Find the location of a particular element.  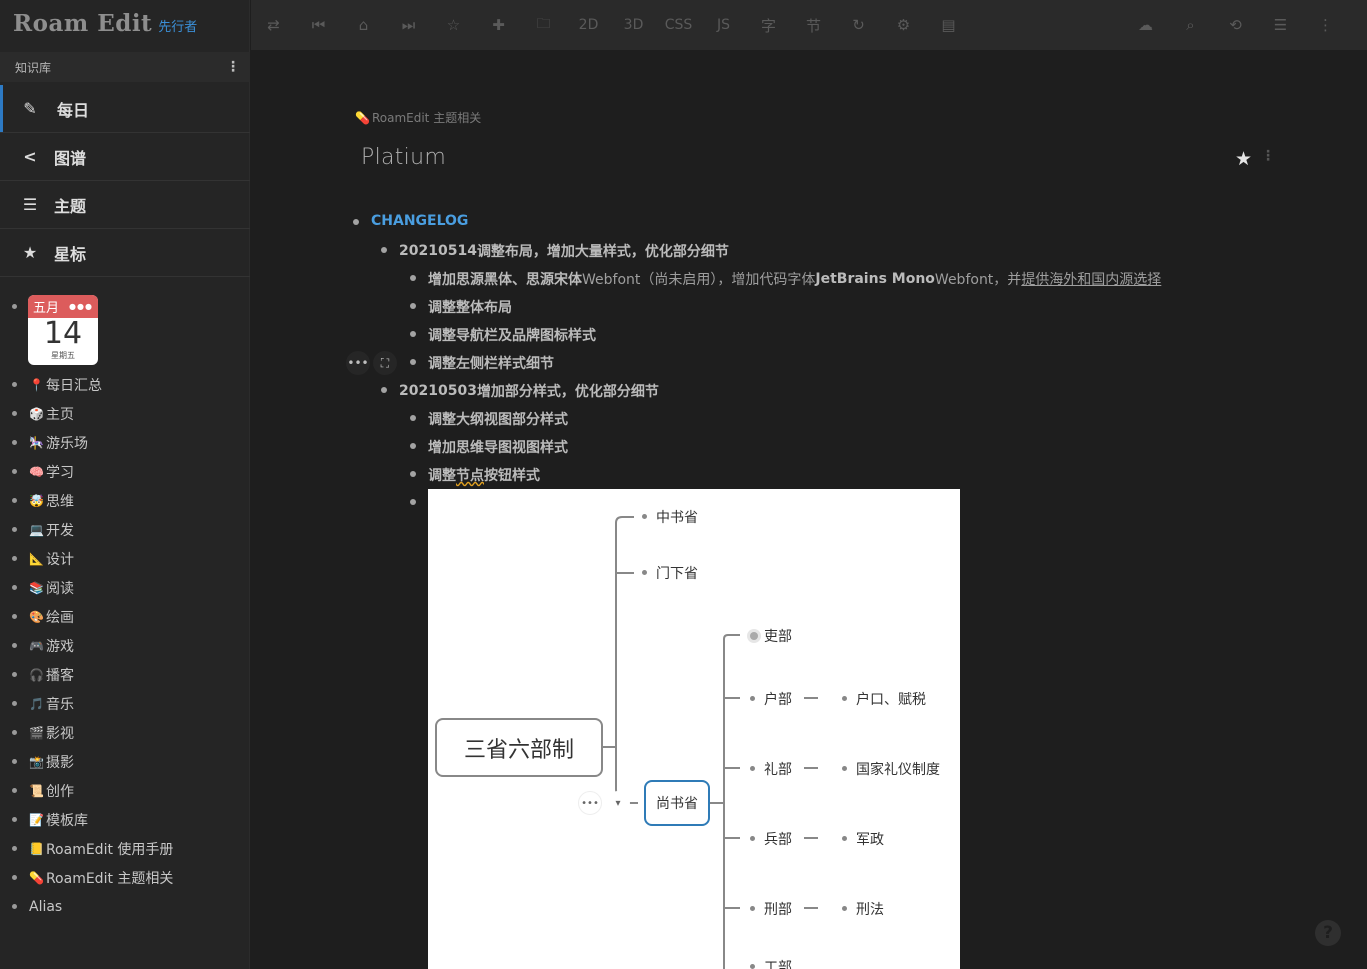

calendar-item: 五月 ●●● 14 星期五 is located at coordinates (125, 330).